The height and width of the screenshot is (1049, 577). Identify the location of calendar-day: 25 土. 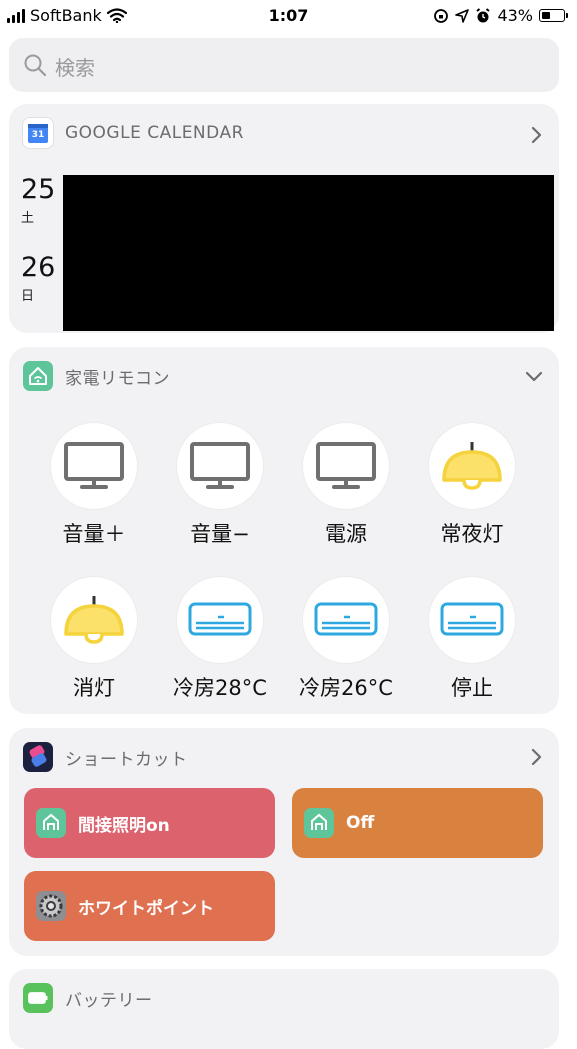
(38, 200).